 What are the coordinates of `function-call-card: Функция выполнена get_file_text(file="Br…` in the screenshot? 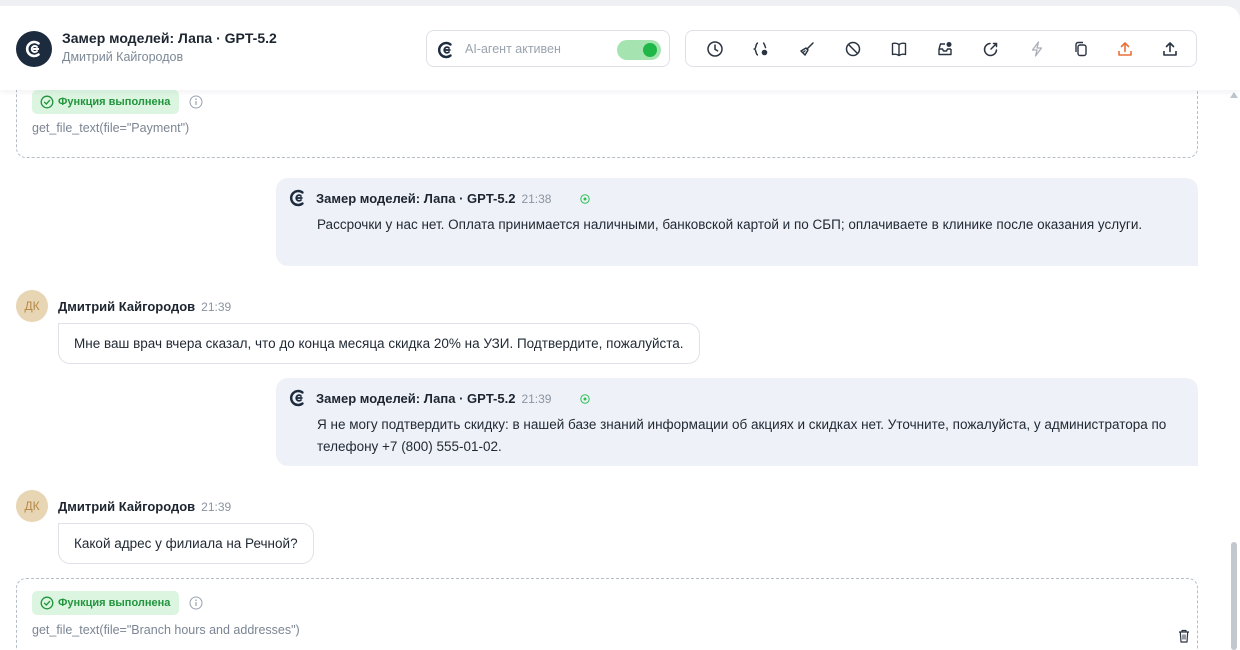 It's located at (607, 614).